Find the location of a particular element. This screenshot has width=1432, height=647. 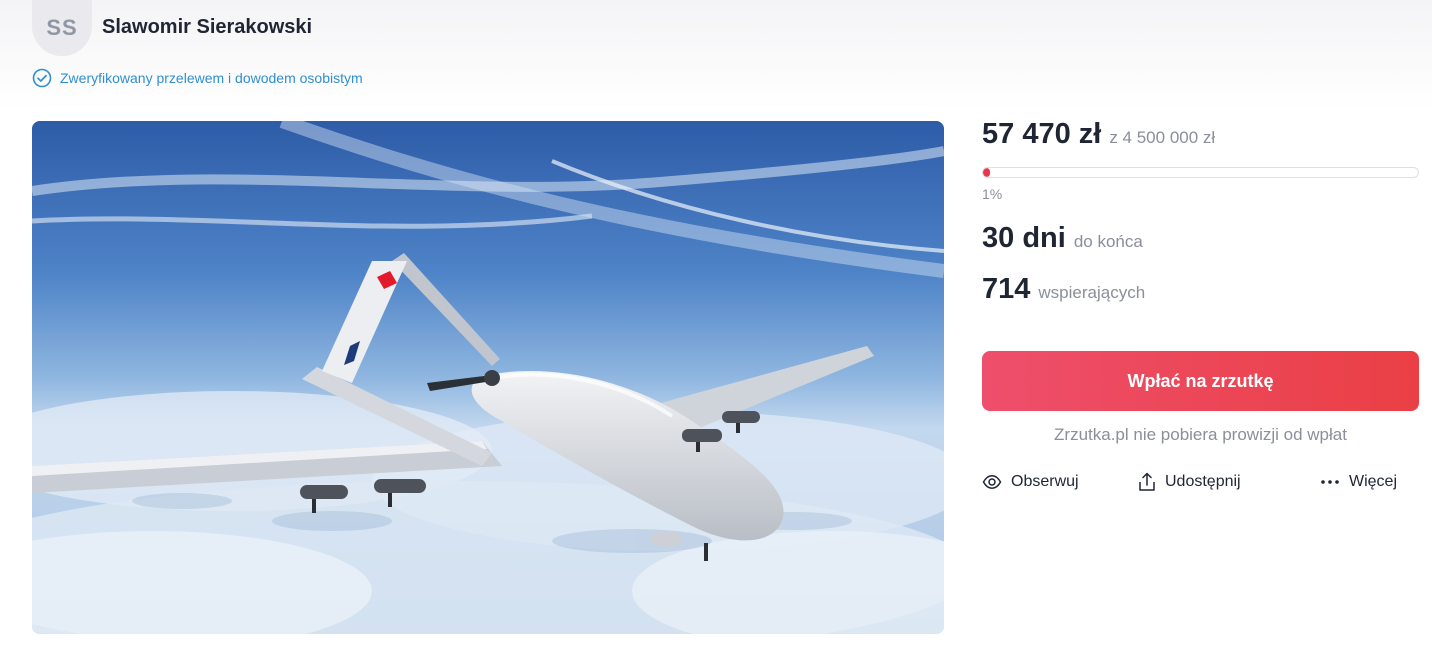

share-button: Udostępnij is located at coordinates (1189, 482).